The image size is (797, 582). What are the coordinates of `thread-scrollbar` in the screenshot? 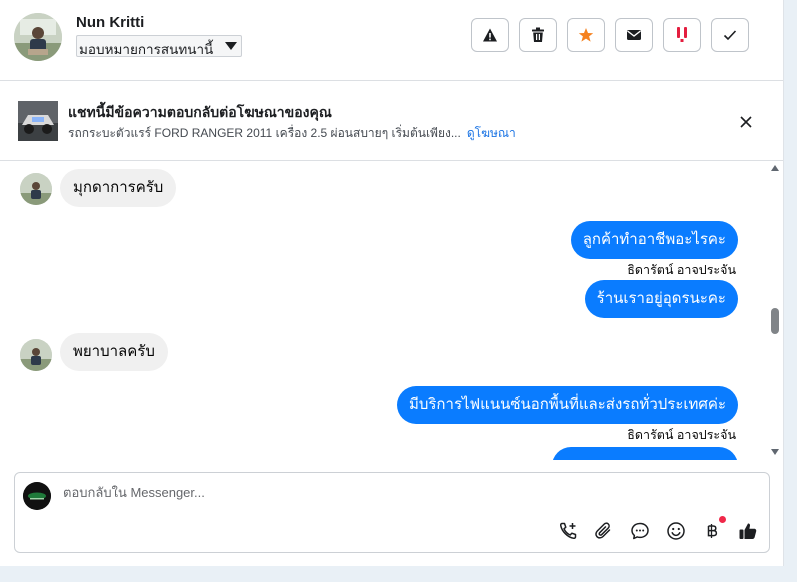 It's located at (775, 310).